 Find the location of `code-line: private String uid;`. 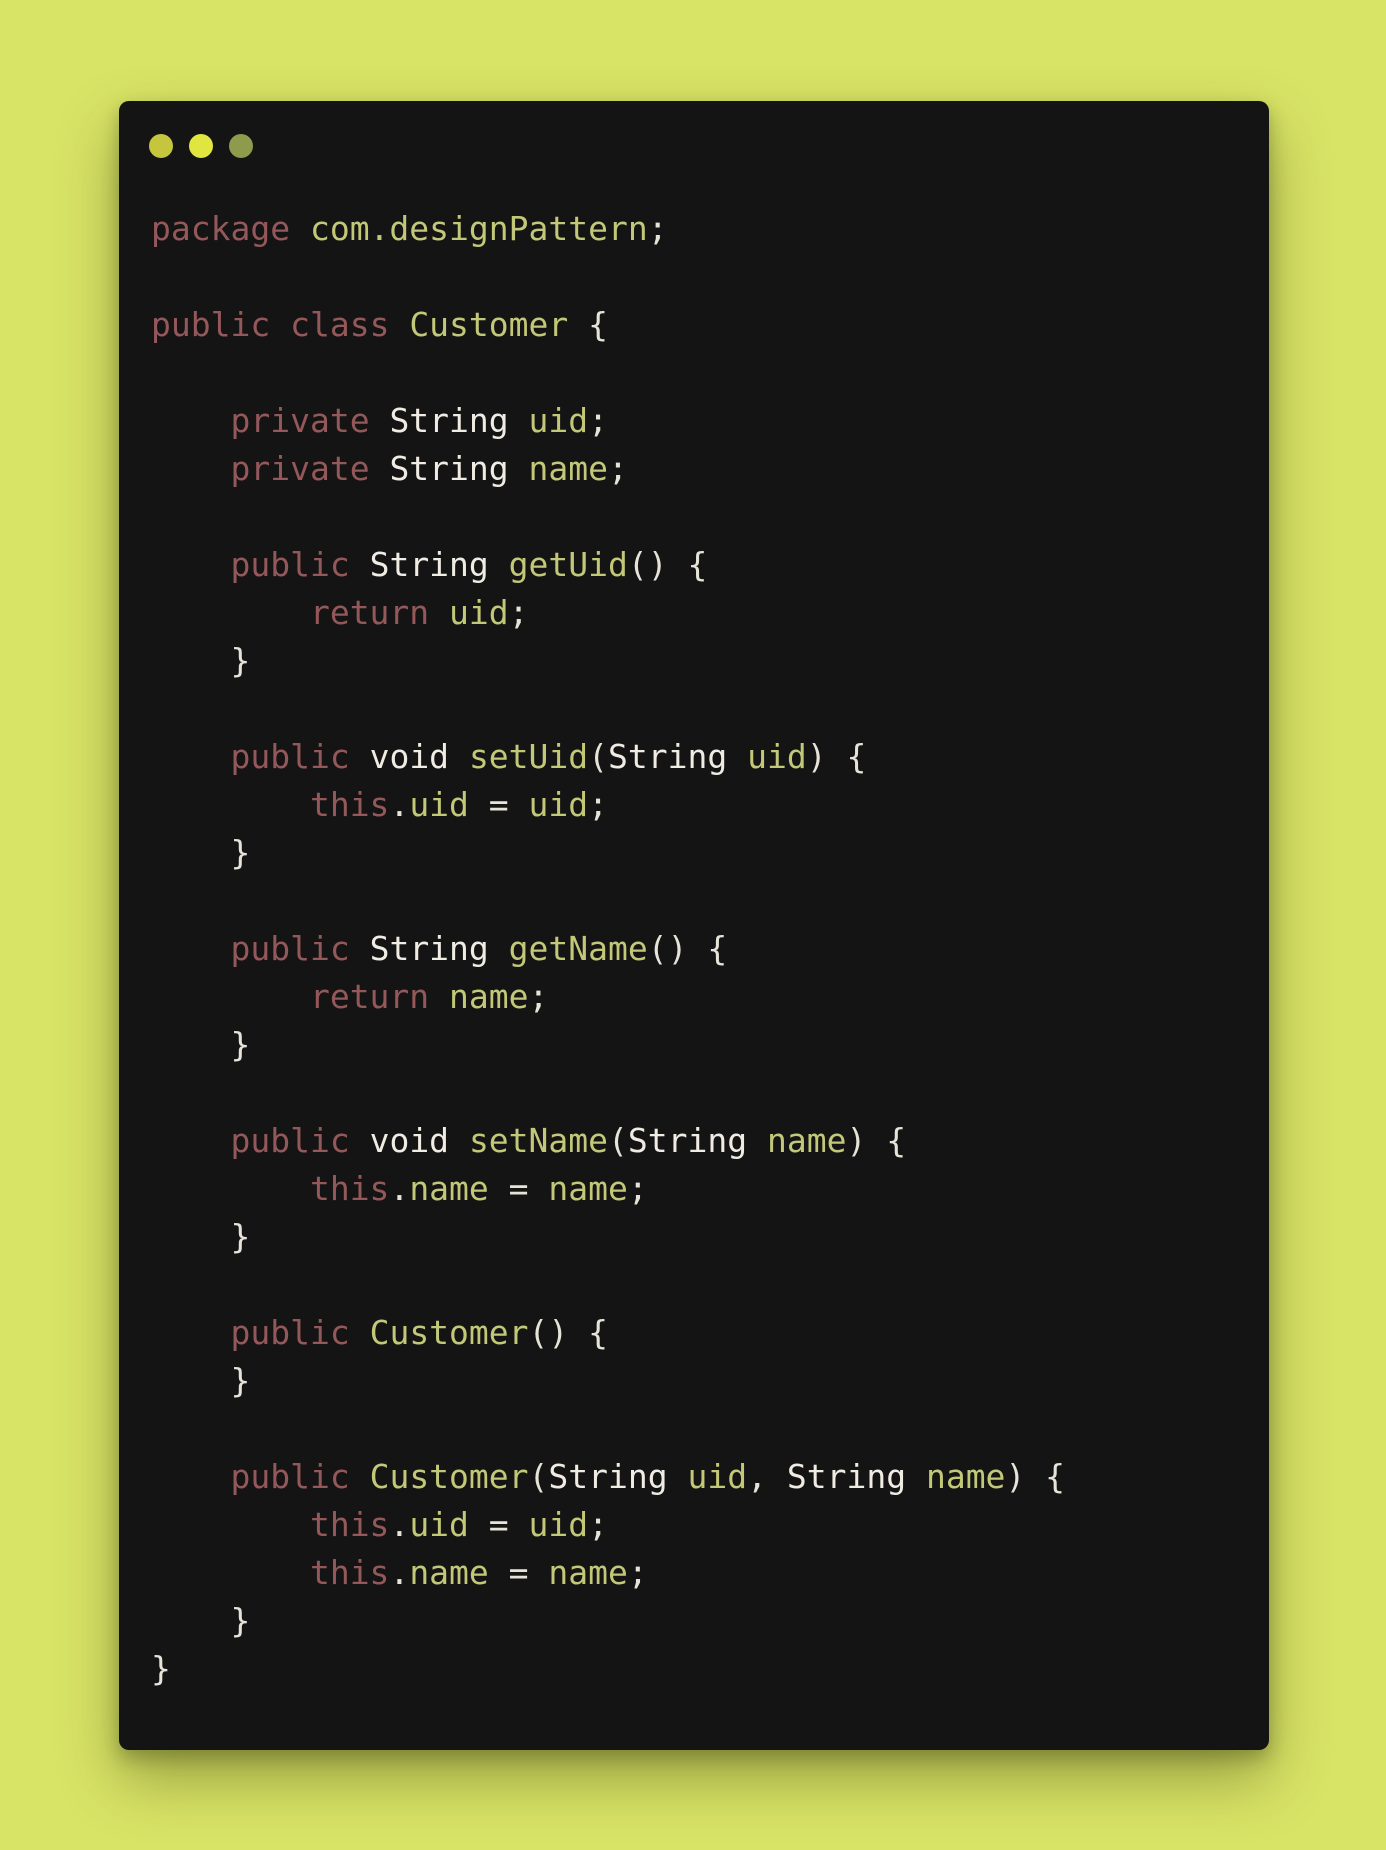

code-line: private String uid; is located at coordinates (608, 421).